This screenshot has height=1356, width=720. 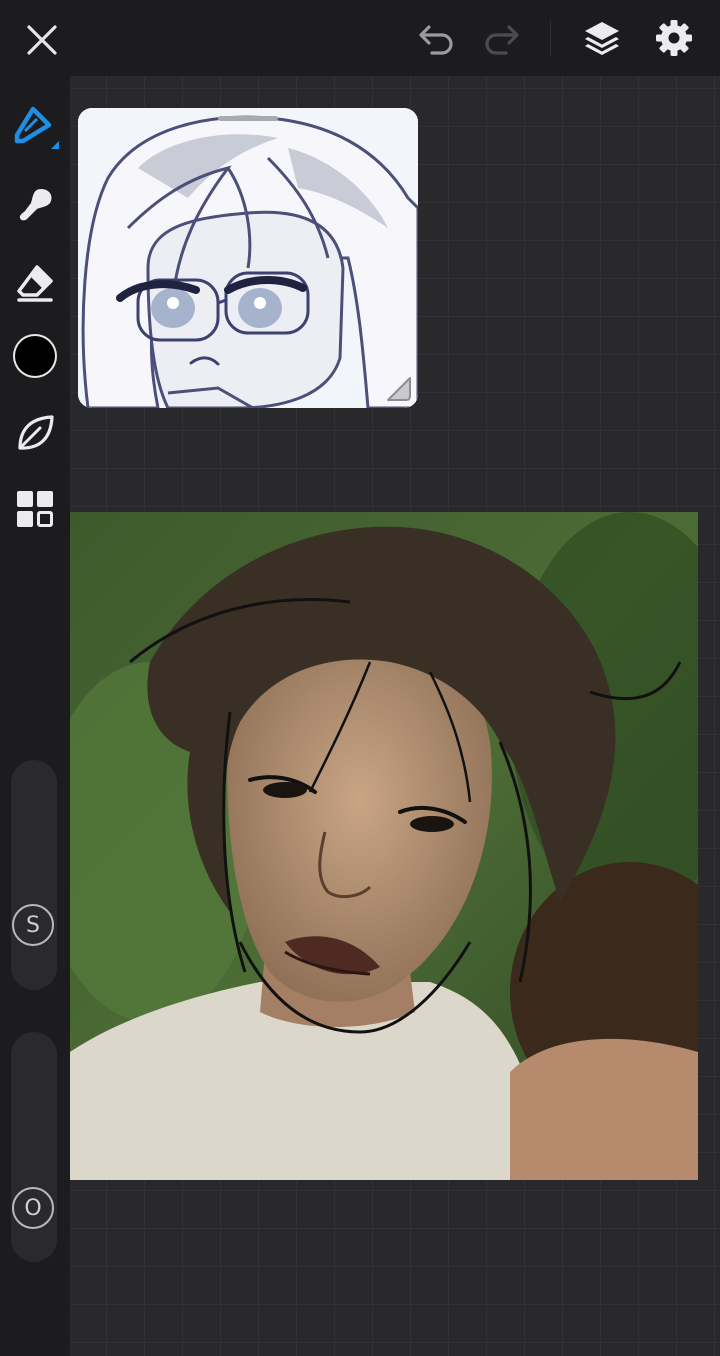 What do you see at coordinates (550, 38) in the screenshot?
I see `toolbar-divider` at bounding box center [550, 38].